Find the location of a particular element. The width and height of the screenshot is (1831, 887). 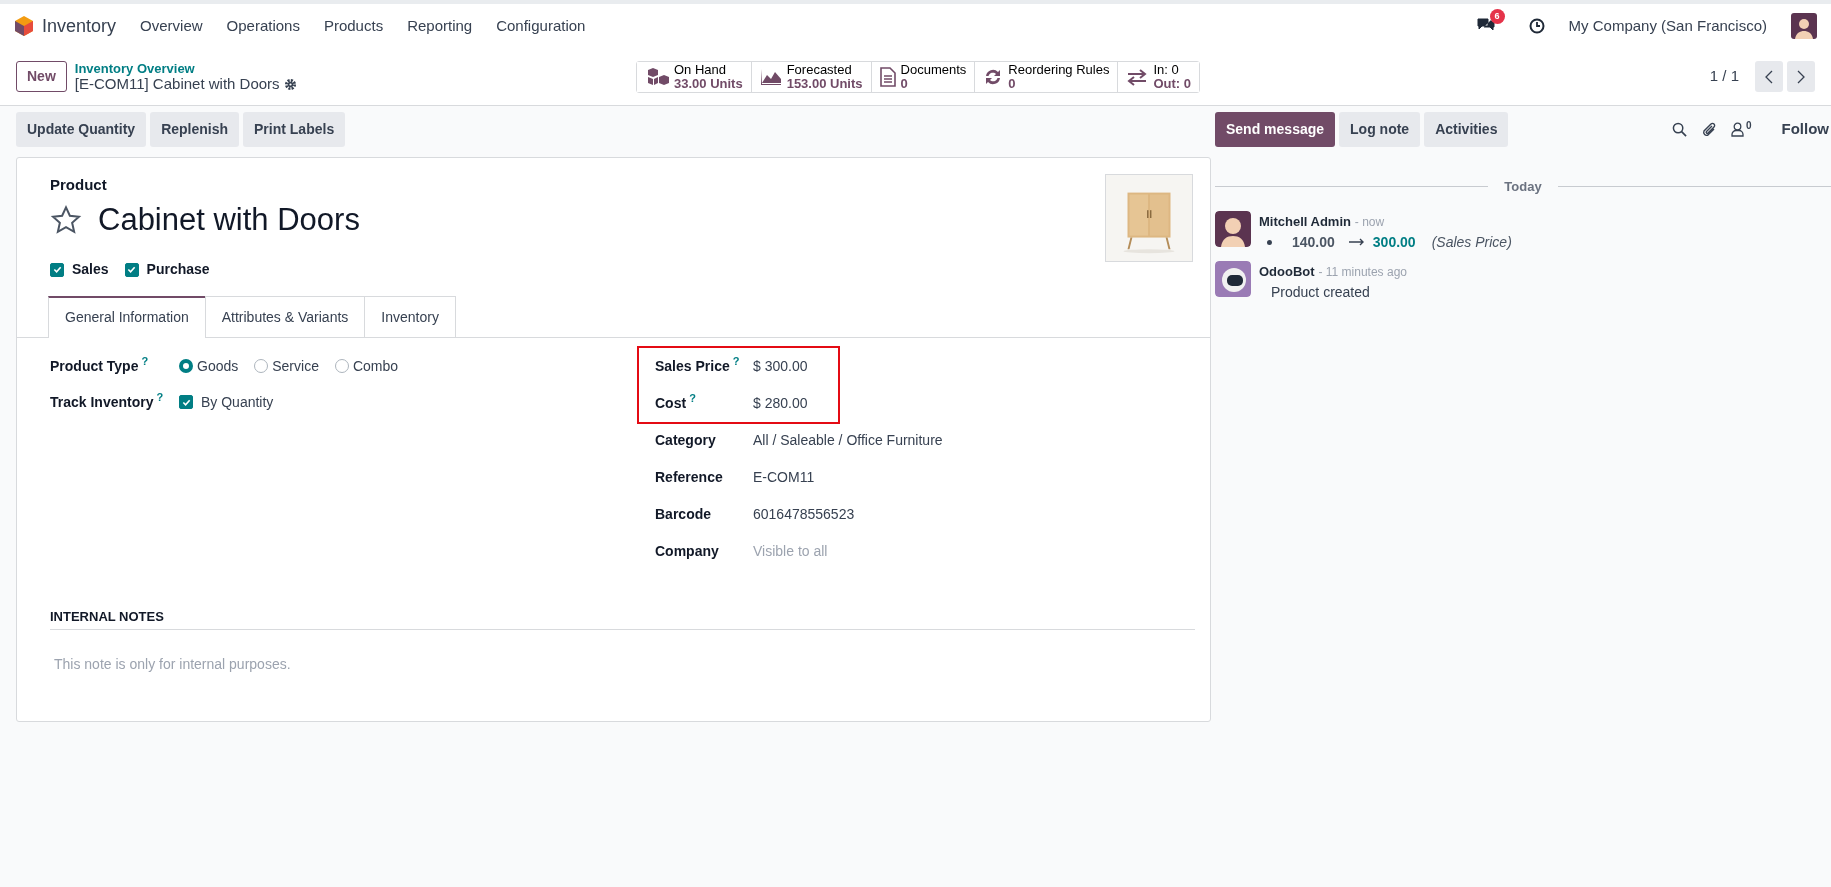

chevron-left-icon is located at coordinates (1769, 77).